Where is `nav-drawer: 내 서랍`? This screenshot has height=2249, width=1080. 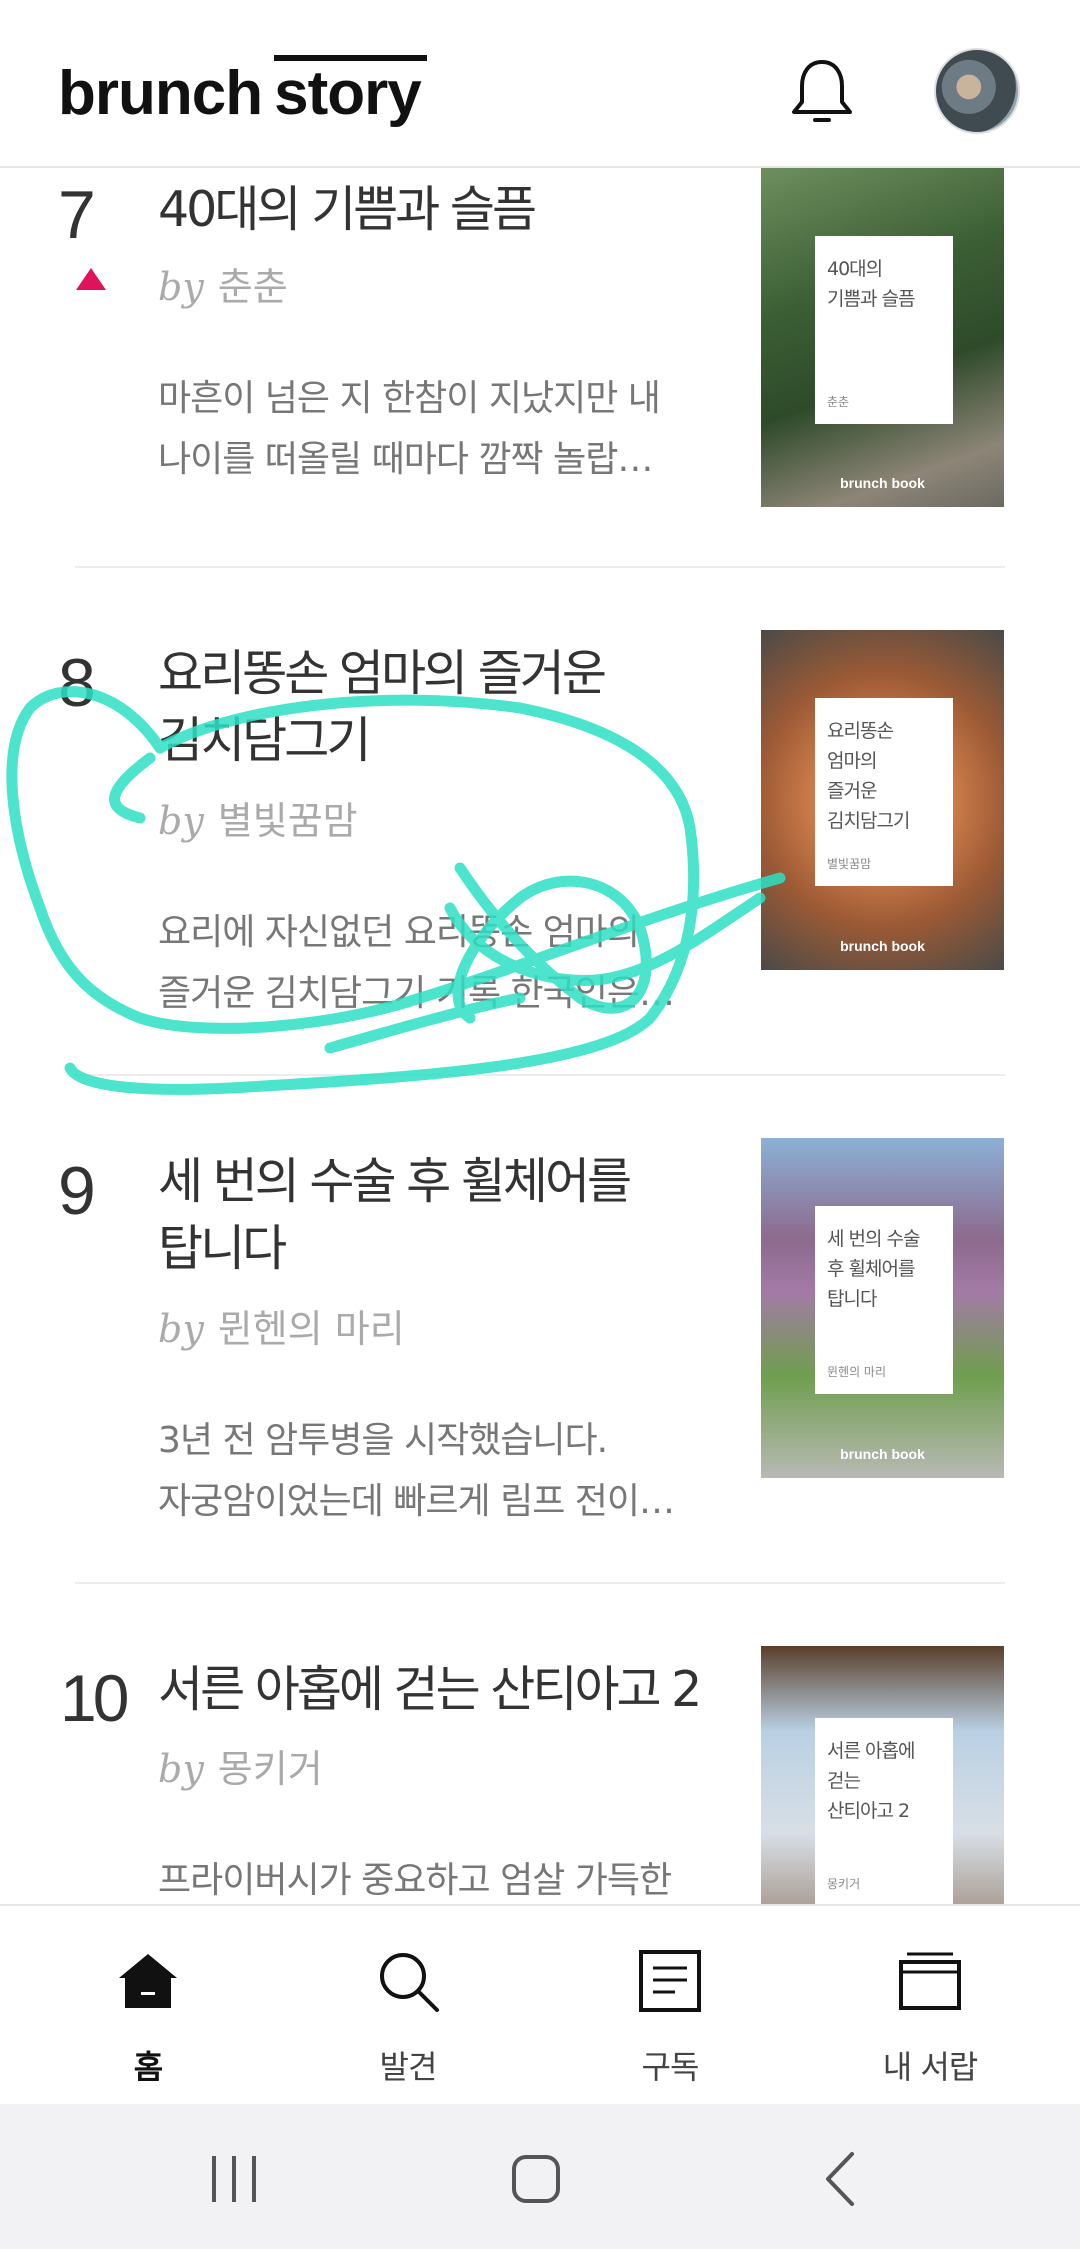
nav-drawer: 내 서랍 is located at coordinates (930, 2006).